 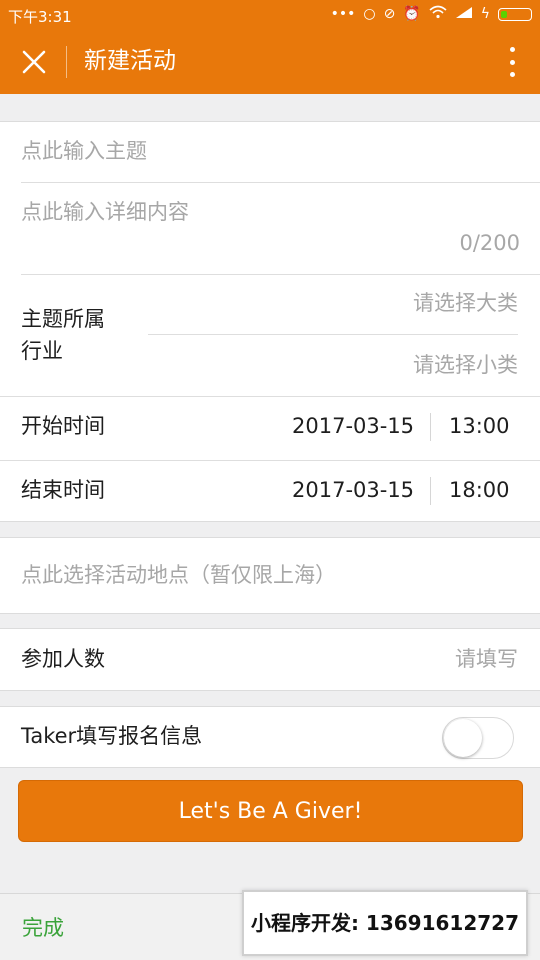 I want to click on location-select: 点此选择活动地点（暂仅限上海）, so click(x=268, y=575).